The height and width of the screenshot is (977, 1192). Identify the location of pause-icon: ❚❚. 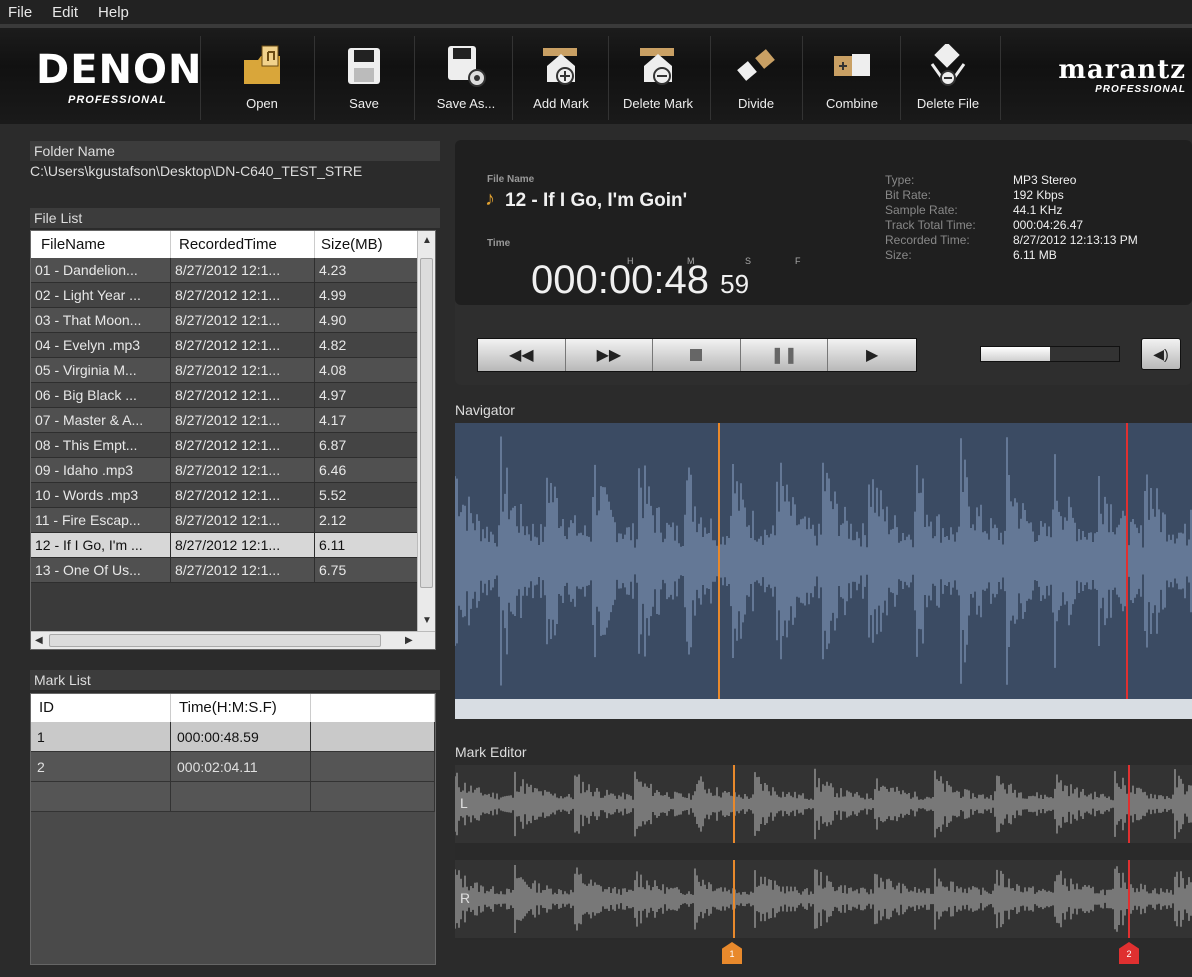
(784, 355).